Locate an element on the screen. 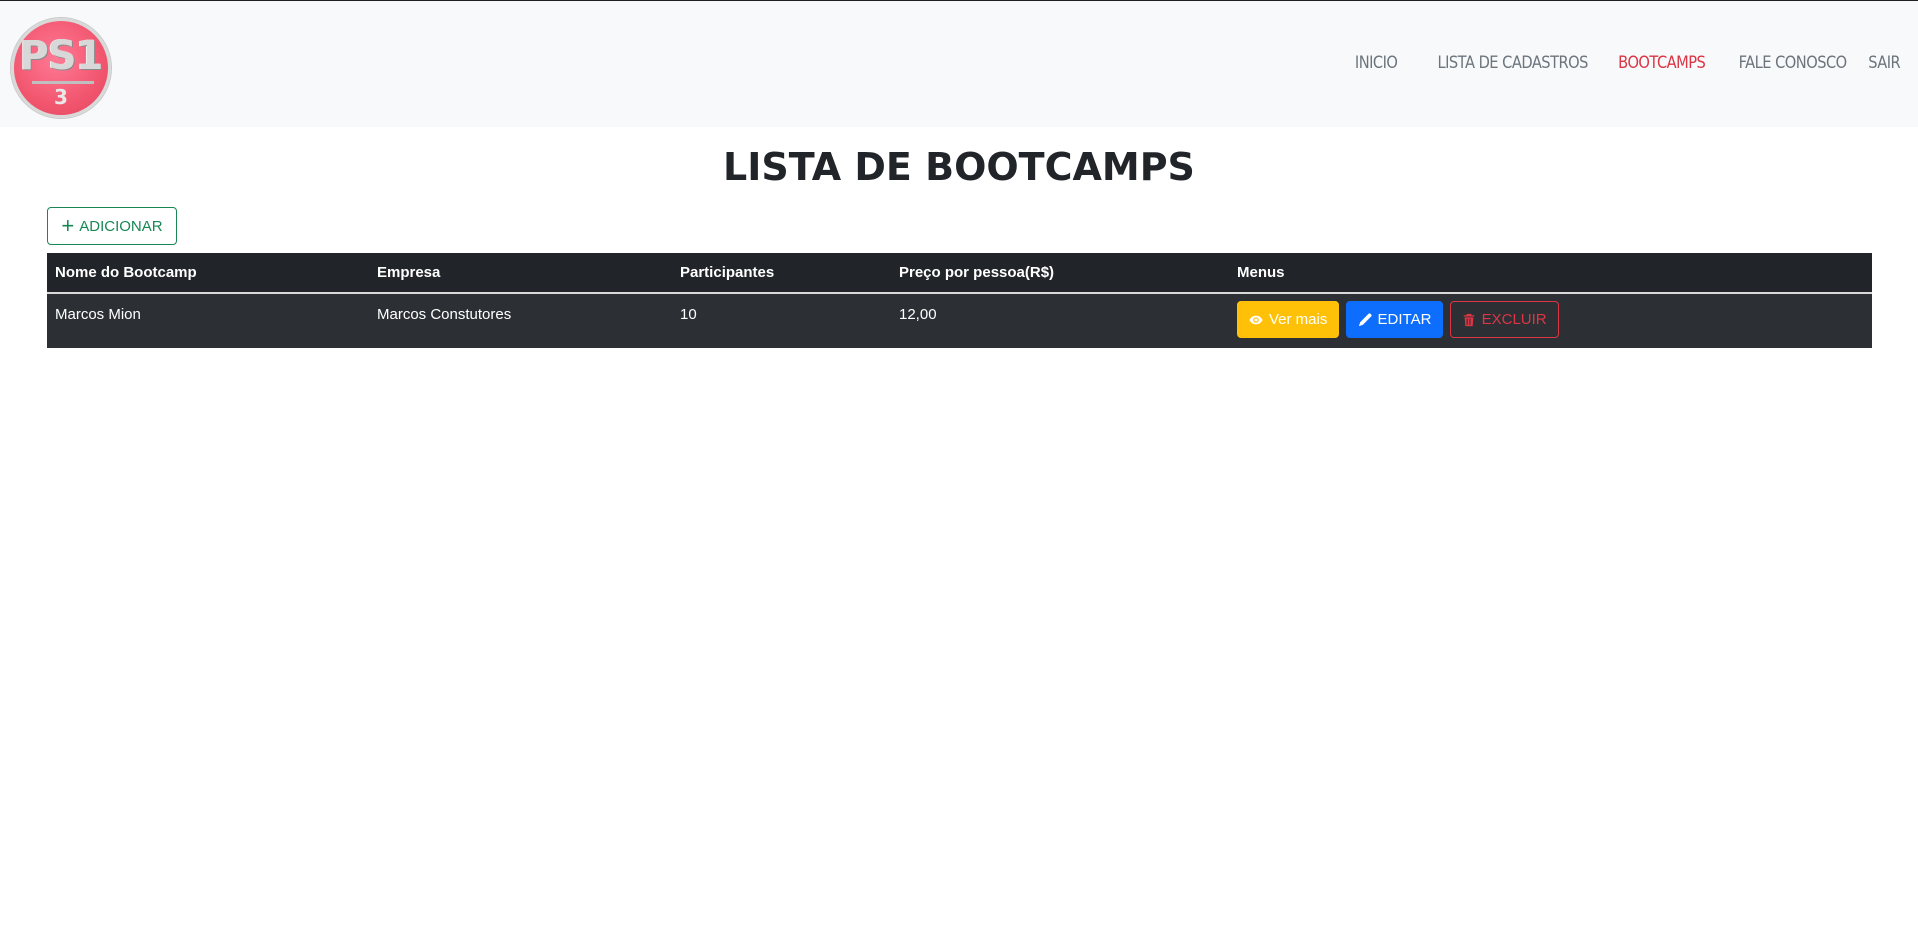 This screenshot has width=1918, height=936. logo: PS1 3 is located at coordinates (61, 68).